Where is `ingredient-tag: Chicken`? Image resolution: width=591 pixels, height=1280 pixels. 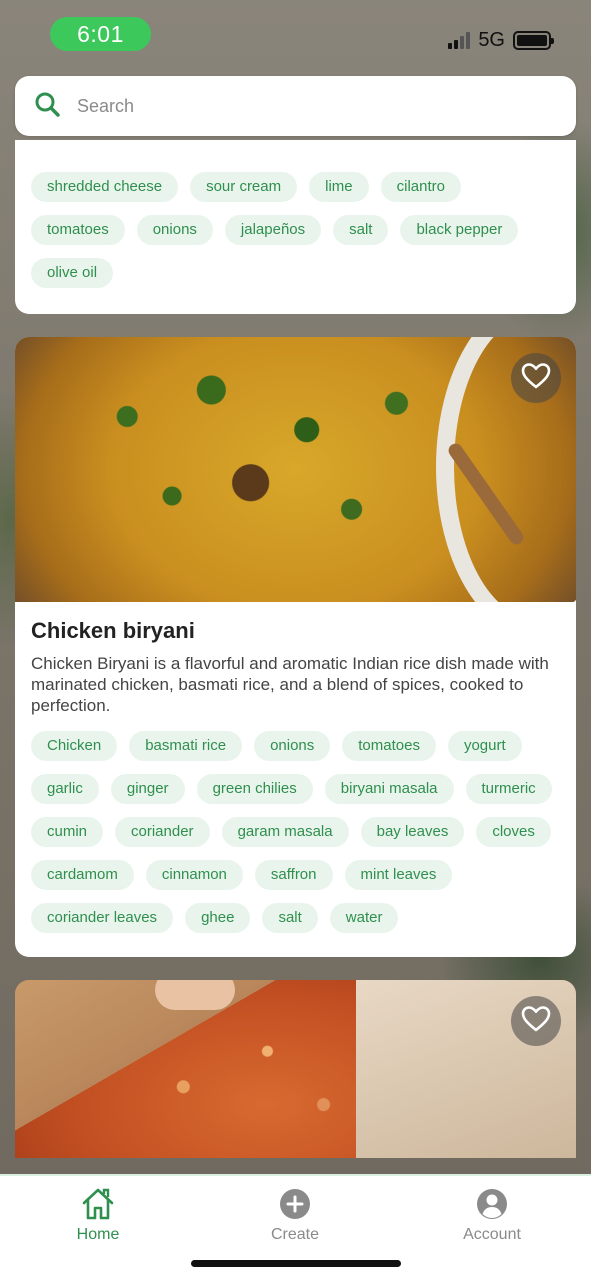
ingredient-tag: Chicken is located at coordinates (74, 746).